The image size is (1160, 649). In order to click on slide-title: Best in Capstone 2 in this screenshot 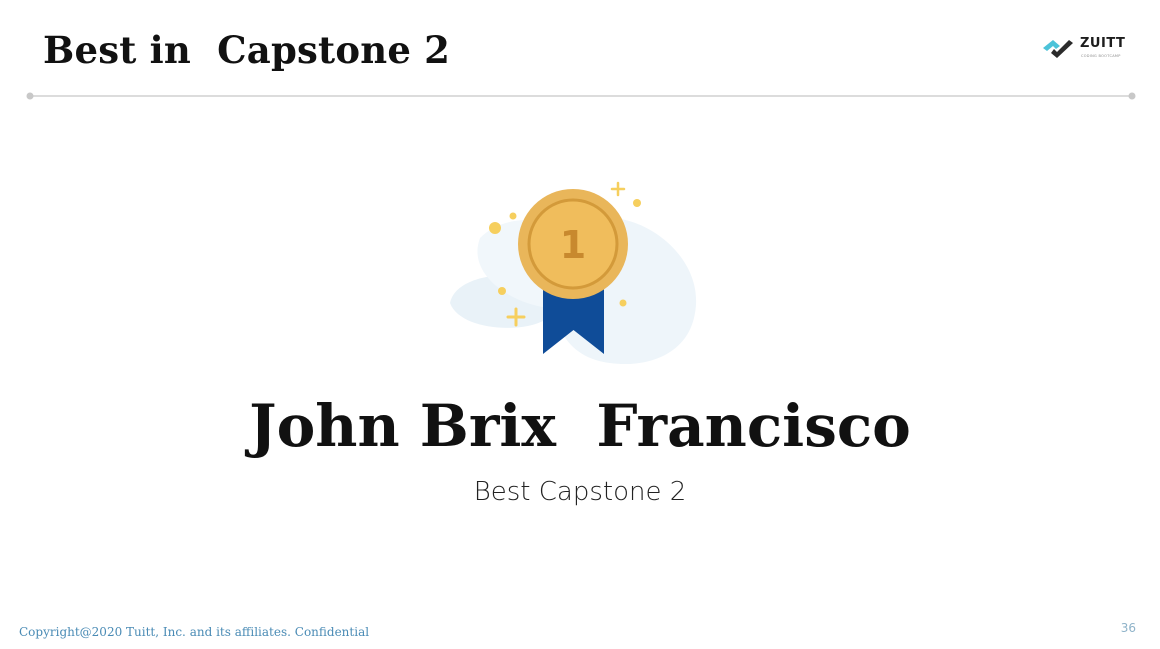, I will do `click(247, 50)`.